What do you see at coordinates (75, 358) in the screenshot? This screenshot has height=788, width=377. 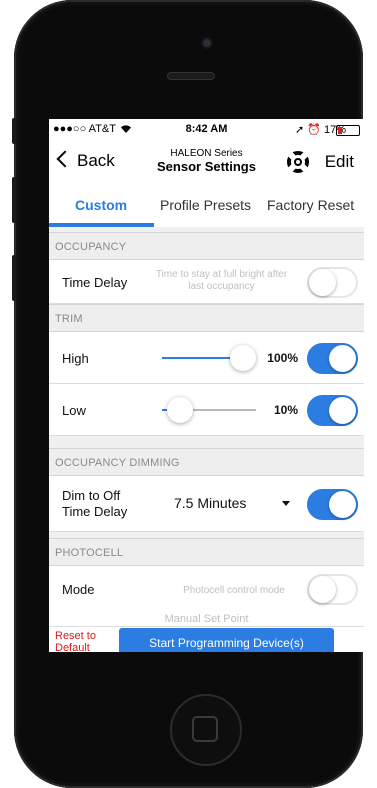 I see `trim-high-label: High` at bounding box center [75, 358].